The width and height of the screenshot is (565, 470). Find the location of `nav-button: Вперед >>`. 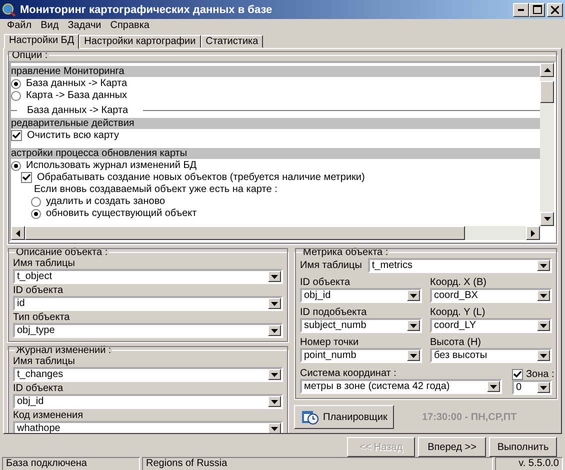

nav-button: Вперед >> is located at coordinates (452, 447).